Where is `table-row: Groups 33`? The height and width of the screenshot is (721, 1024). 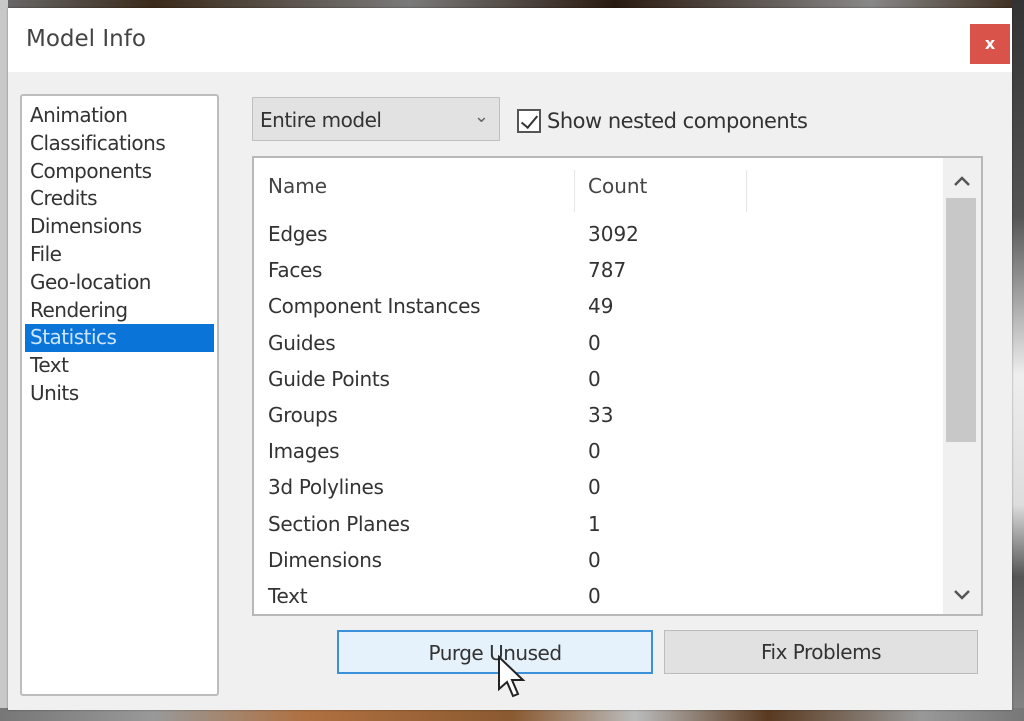
table-row: Groups 33 is located at coordinates (594, 417).